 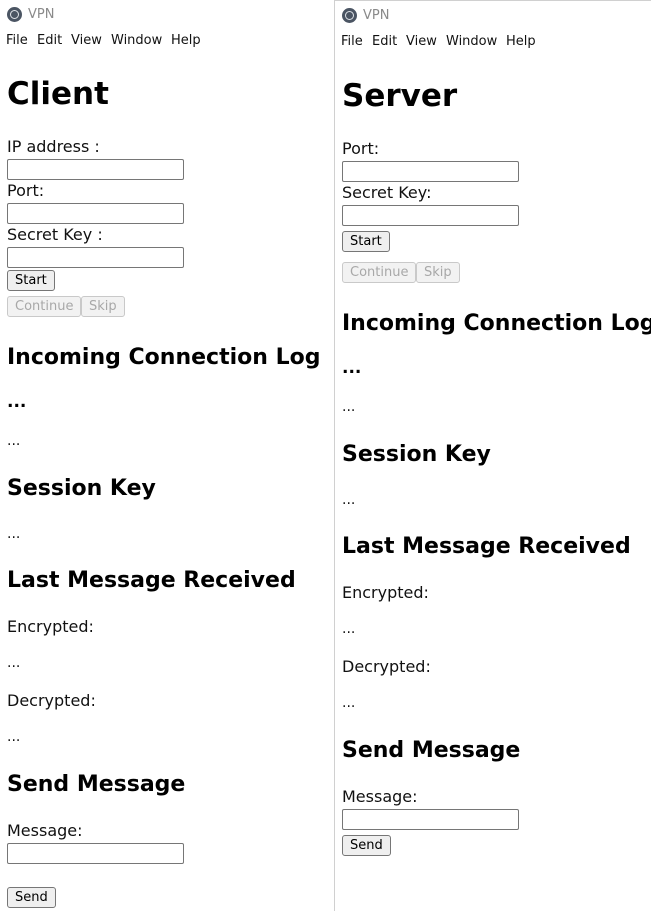 I want to click on page-title: Server, so click(x=400, y=96).